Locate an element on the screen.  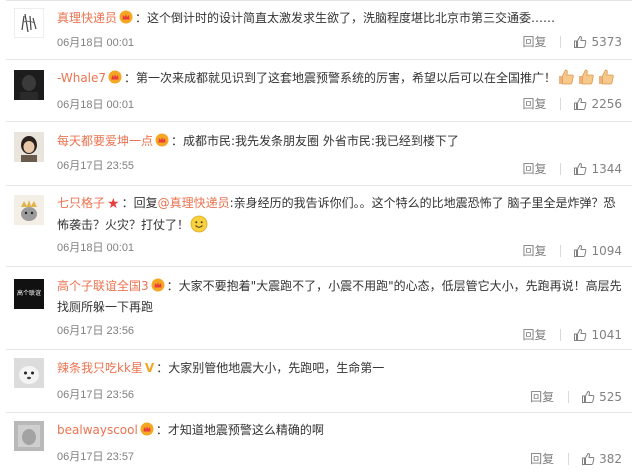
like-button: 525 is located at coordinates (601, 397).